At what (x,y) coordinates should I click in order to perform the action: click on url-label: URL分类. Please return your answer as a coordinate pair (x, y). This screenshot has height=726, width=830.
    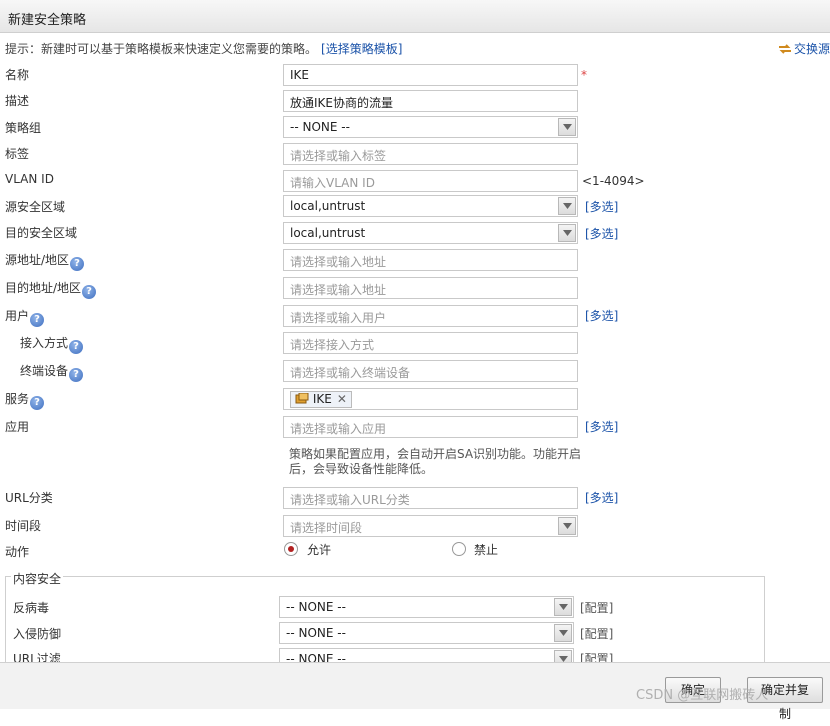
    Looking at the image, I should click on (29, 498).